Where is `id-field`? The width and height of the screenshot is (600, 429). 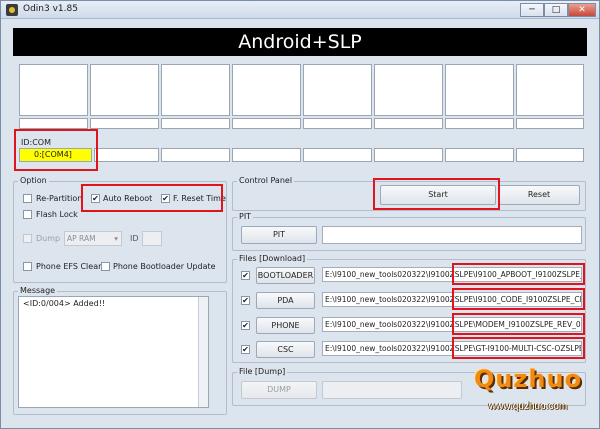 id-field is located at coordinates (152, 238).